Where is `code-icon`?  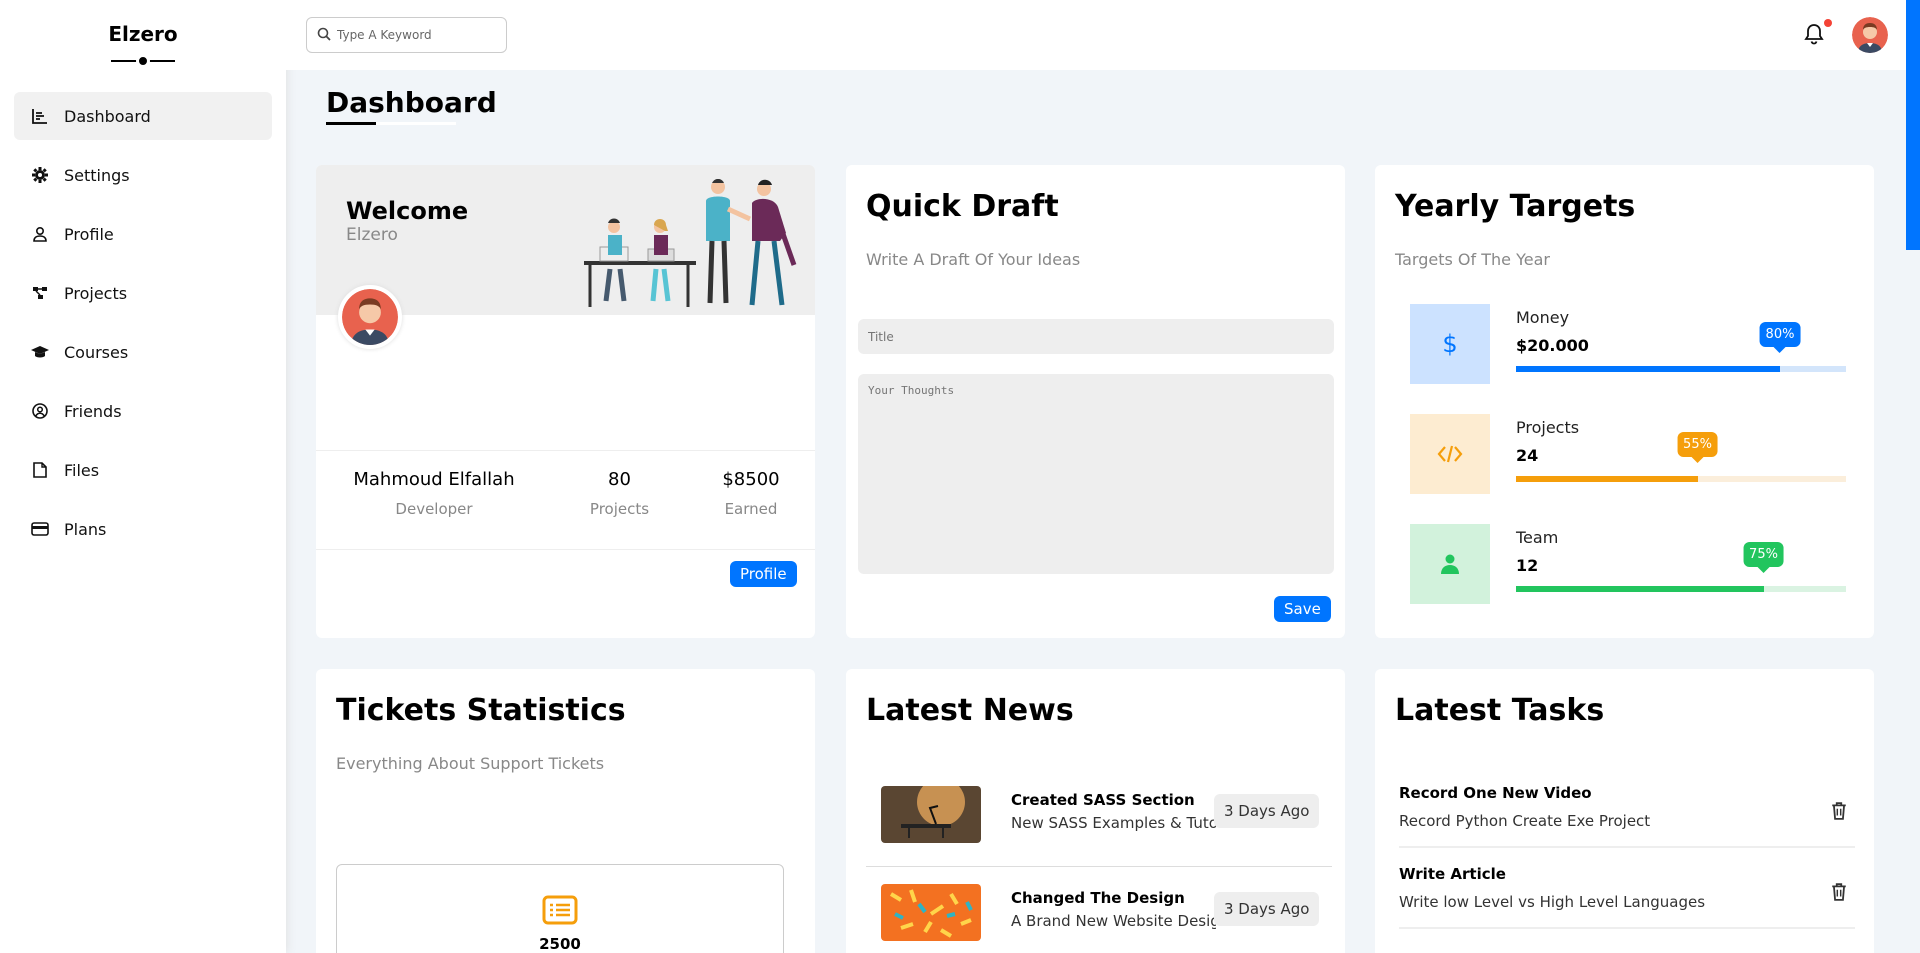
code-icon is located at coordinates (1450, 454).